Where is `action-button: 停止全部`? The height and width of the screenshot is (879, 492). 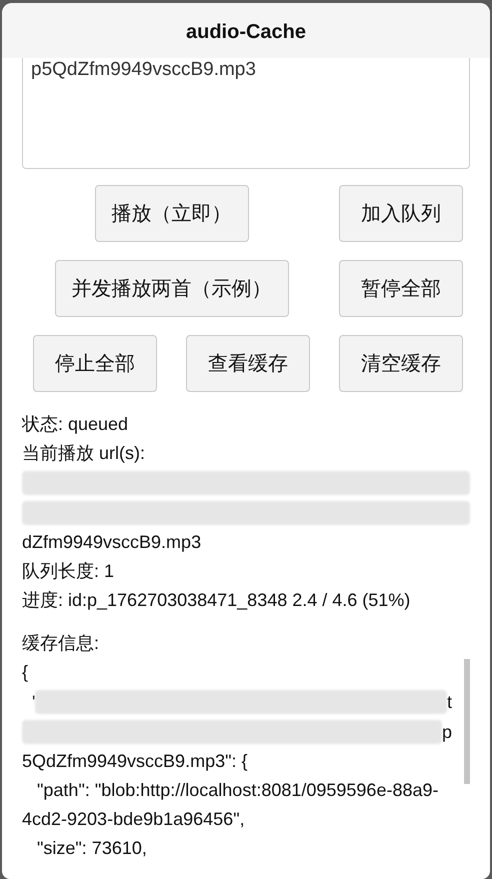 action-button: 停止全部 is located at coordinates (95, 363).